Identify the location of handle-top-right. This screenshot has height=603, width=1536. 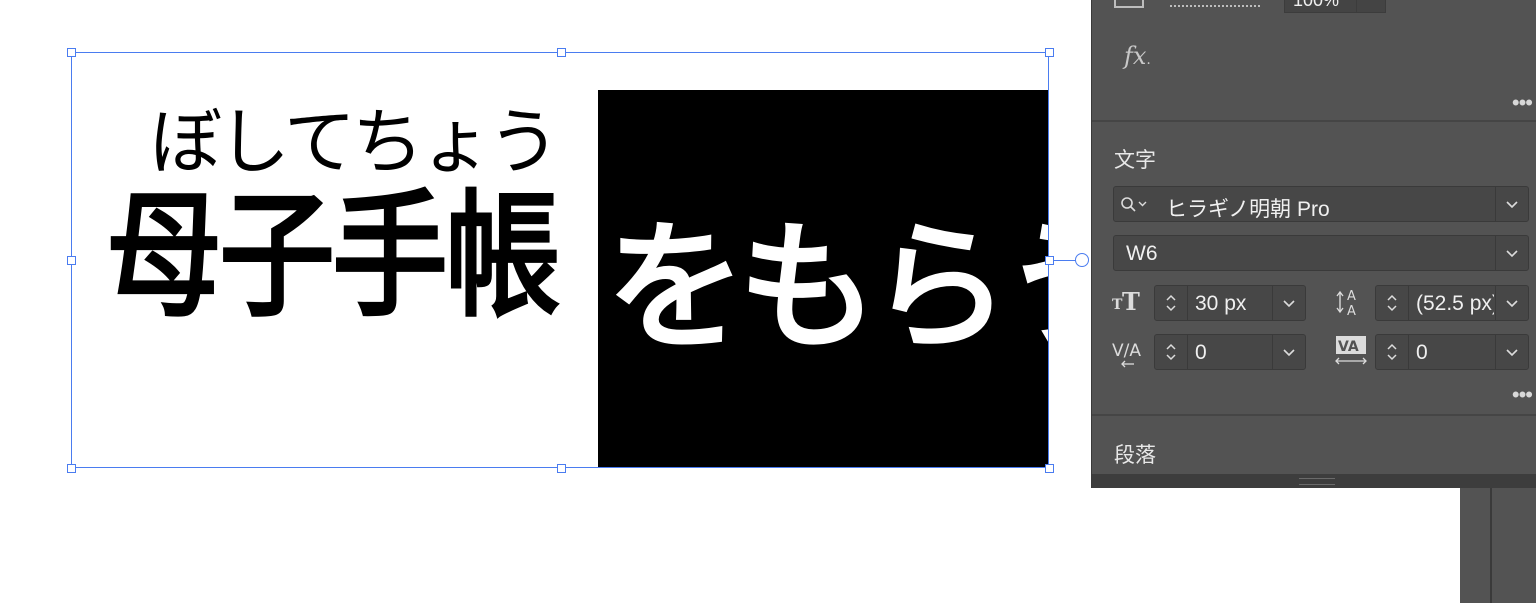
(1049, 52).